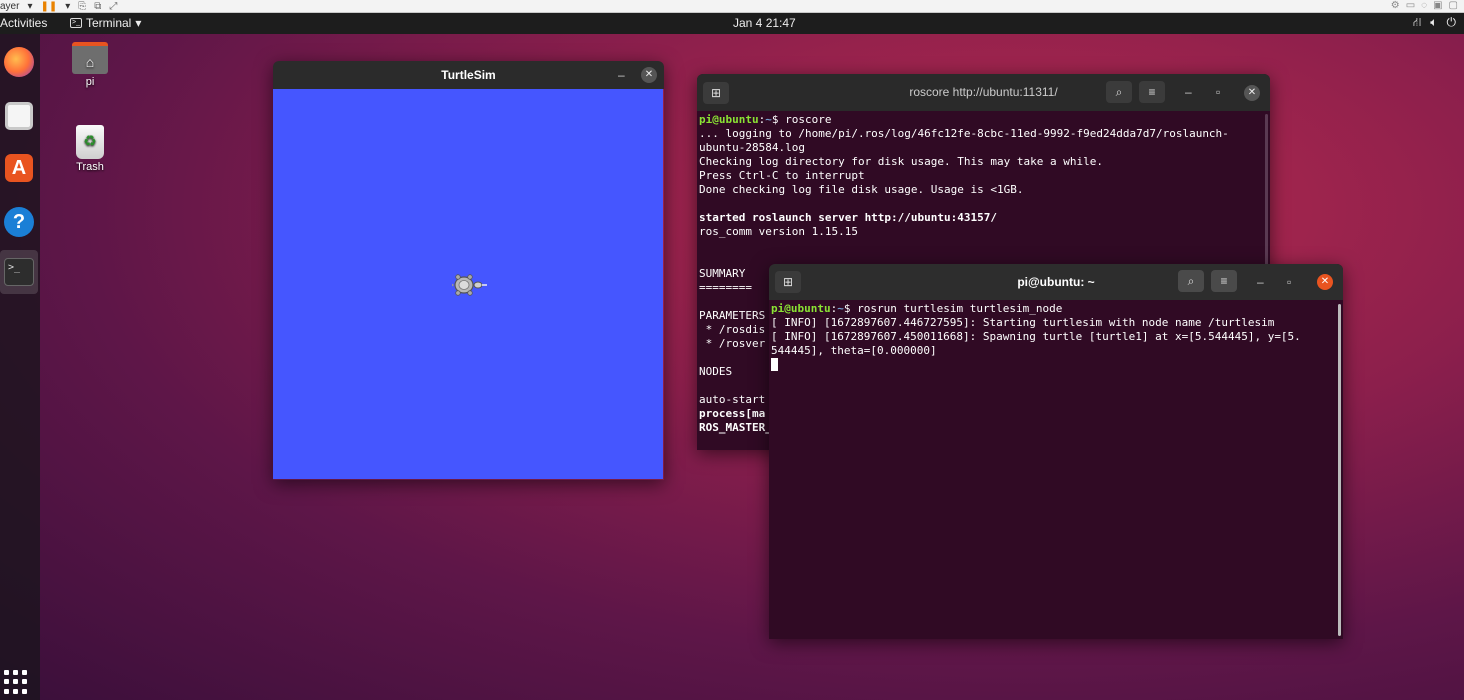 The width and height of the screenshot is (1464, 700). What do you see at coordinates (1437, 5) in the screenshot?
I see `vm-sound-icon: ▣` at bounding box center [1437, 5].